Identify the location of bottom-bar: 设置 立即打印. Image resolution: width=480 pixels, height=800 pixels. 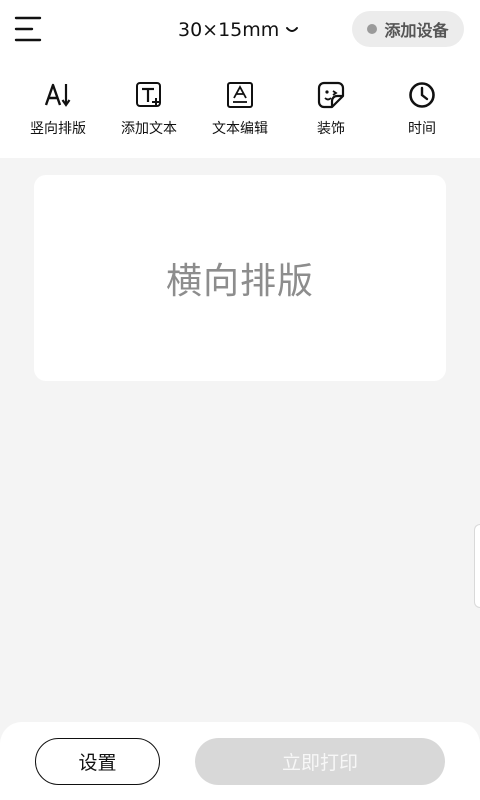
(240, 761).